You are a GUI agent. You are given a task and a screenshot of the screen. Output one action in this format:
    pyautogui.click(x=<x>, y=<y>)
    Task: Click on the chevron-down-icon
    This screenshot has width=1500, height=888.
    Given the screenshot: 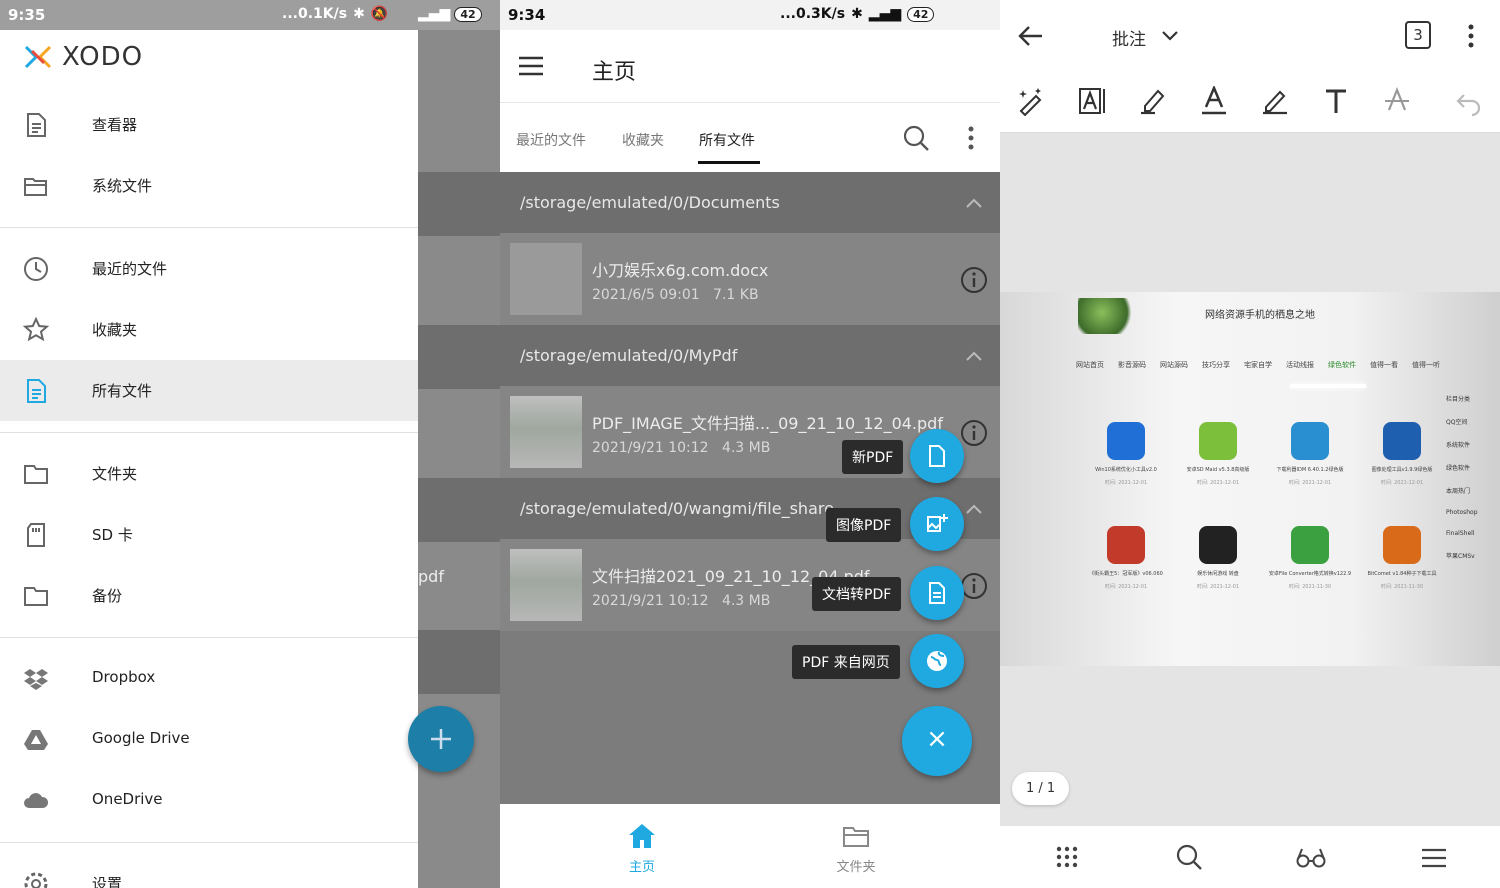 What is the action you would take?
    pyautogui.click(x=1170, y=36)
    